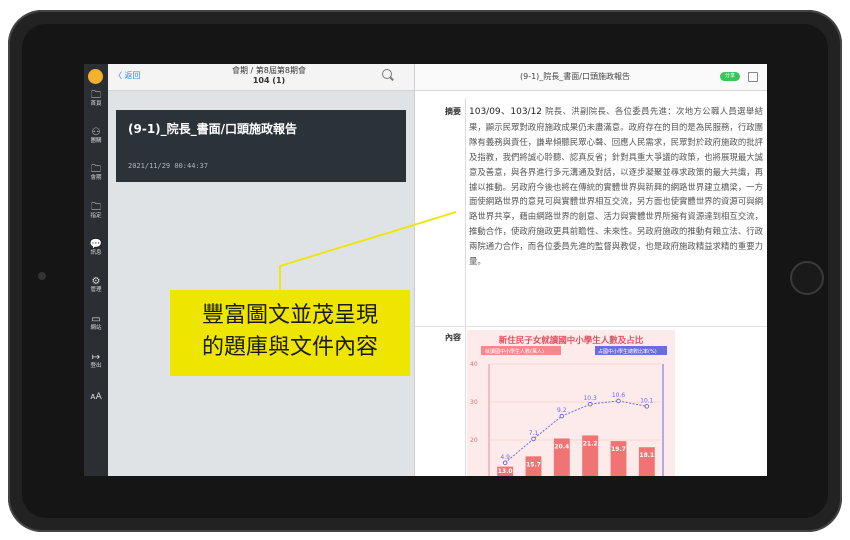 This screenshot has height=540, width=850. Describe the element at coordinates (807, 278) in the screenshot. I see `home-button` at that location.